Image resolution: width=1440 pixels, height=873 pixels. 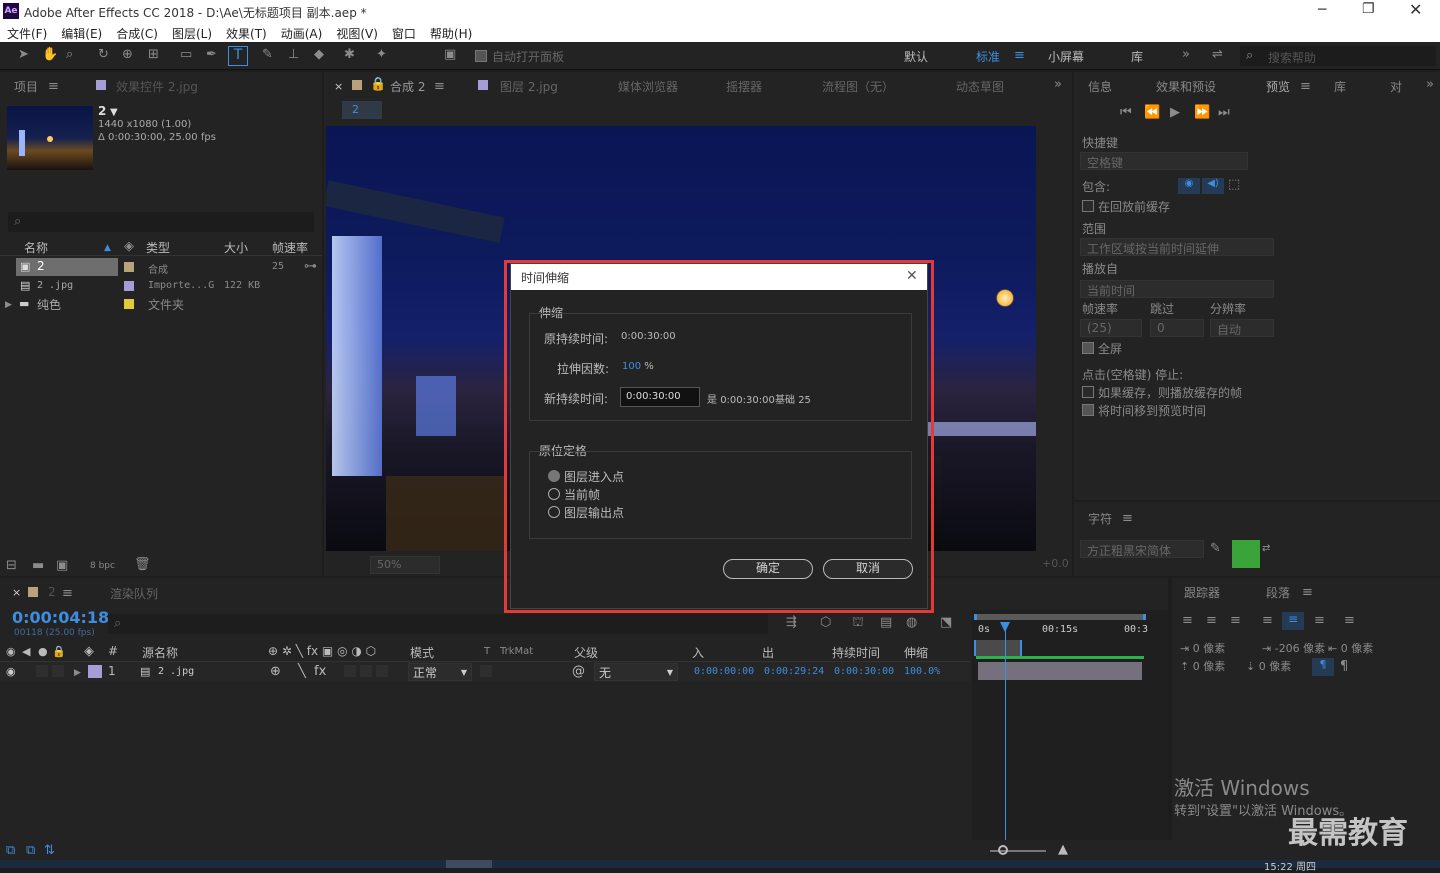 What do you see at coordinates (11, 672) in the screenshot?
I see `visibility-icon: ◉` at bounding box center [11, 672].